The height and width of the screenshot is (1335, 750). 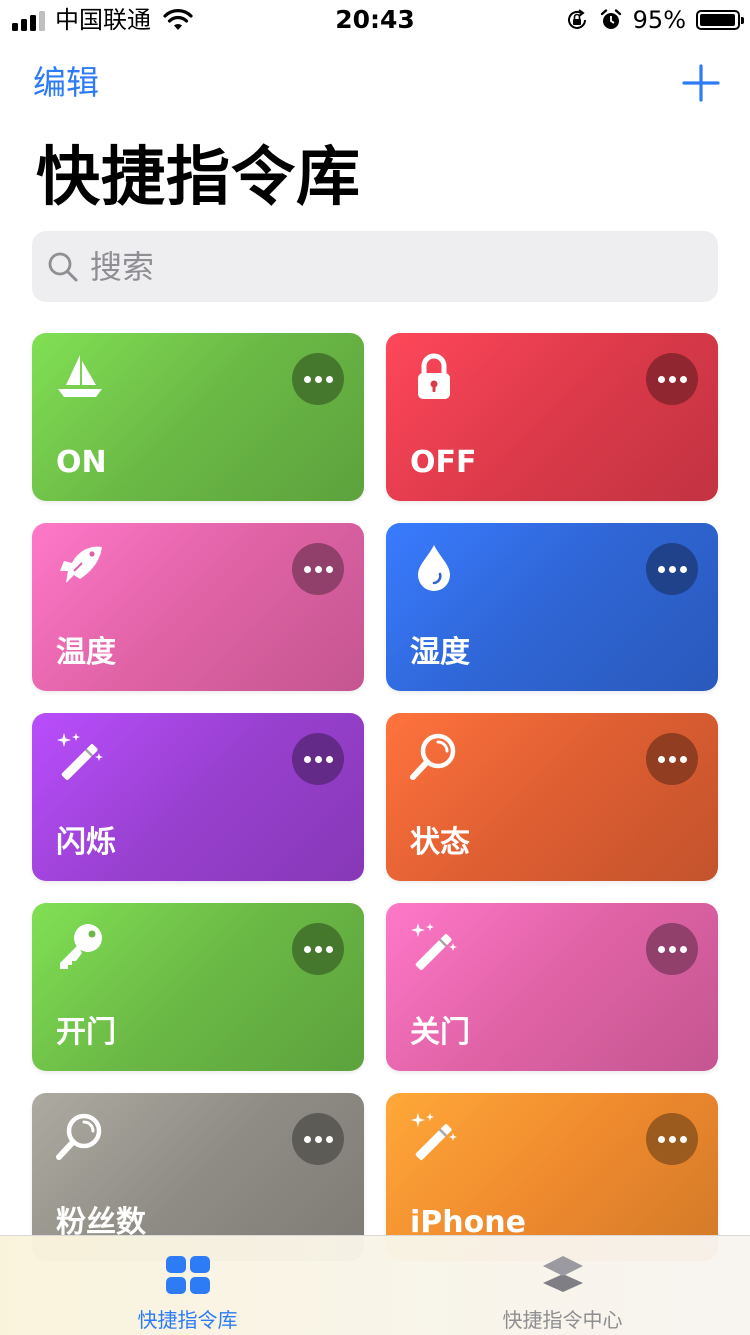 I want to click on shortcut-card: 湿度, so click(x=552, y=607).